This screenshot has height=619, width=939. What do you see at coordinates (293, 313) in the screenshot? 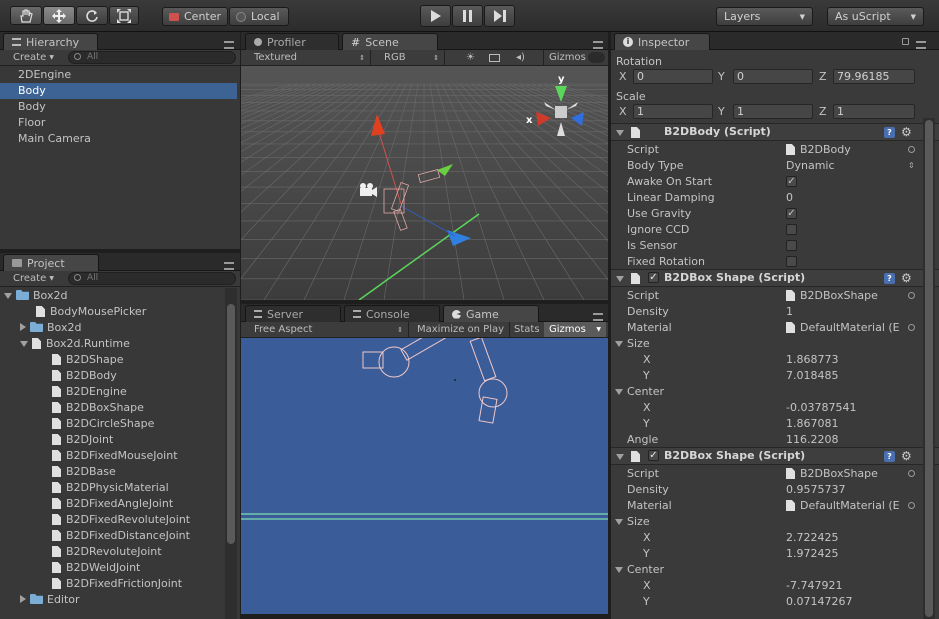
I see `tab-server: Server` at bounding box center [293, 313].